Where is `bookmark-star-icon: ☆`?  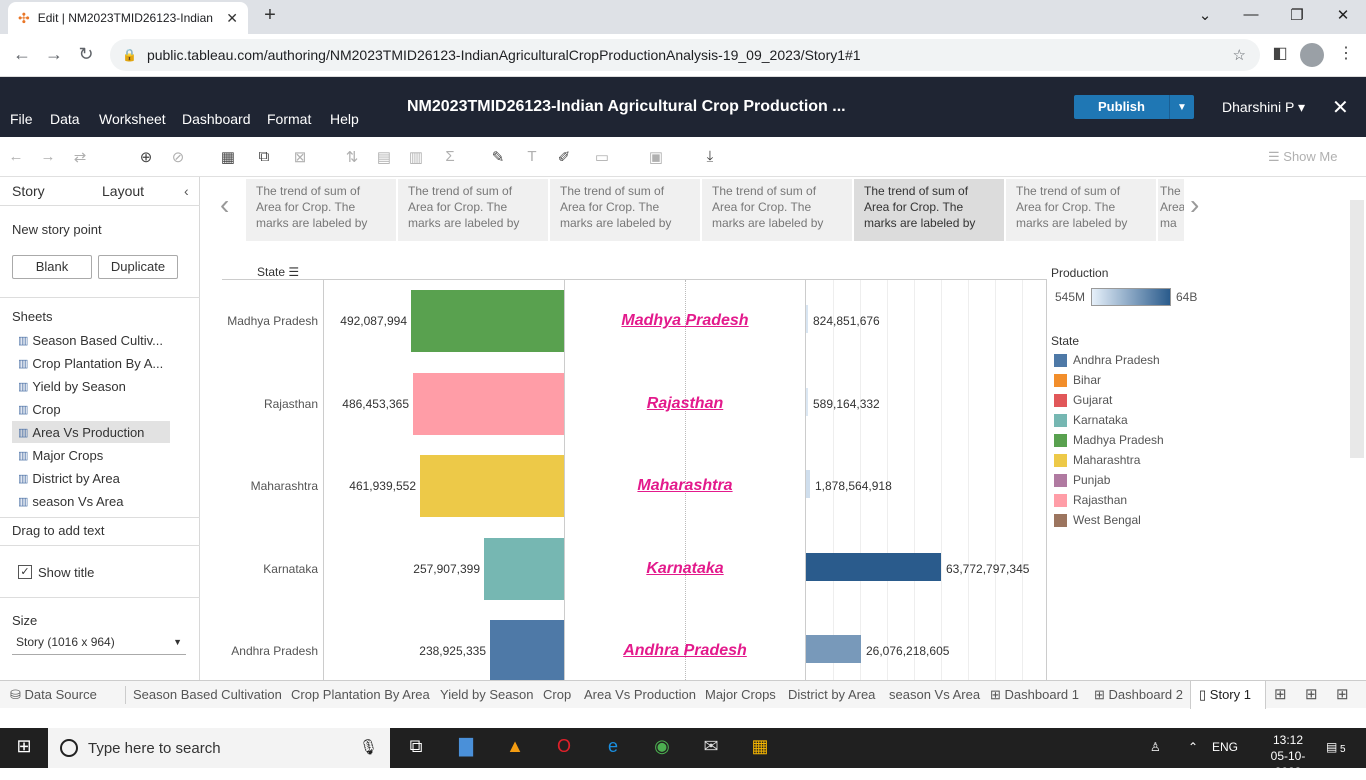 bookmark-star-icon: ☆ is located at coordinates (1239, 55).